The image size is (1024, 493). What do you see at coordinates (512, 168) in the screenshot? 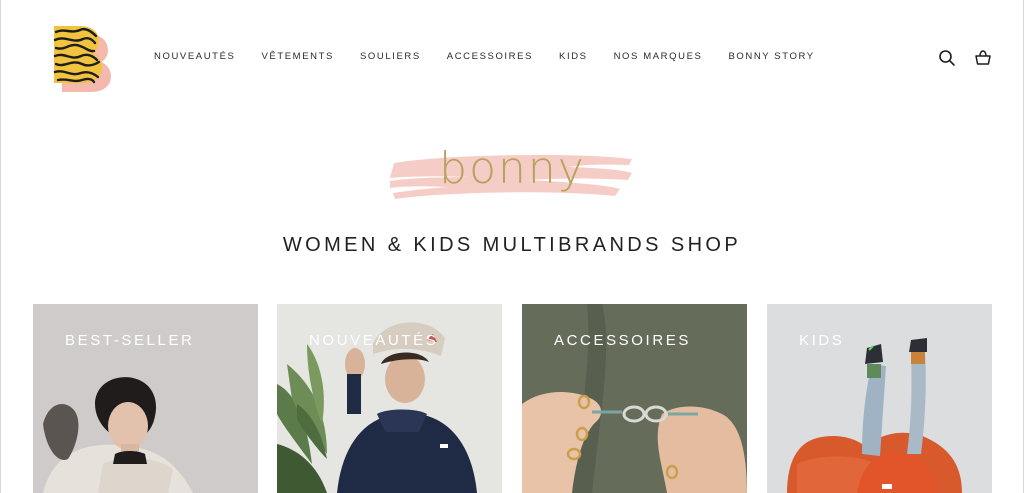
I see `brand-wordmark: bonny` at bounding box center [512, 168].